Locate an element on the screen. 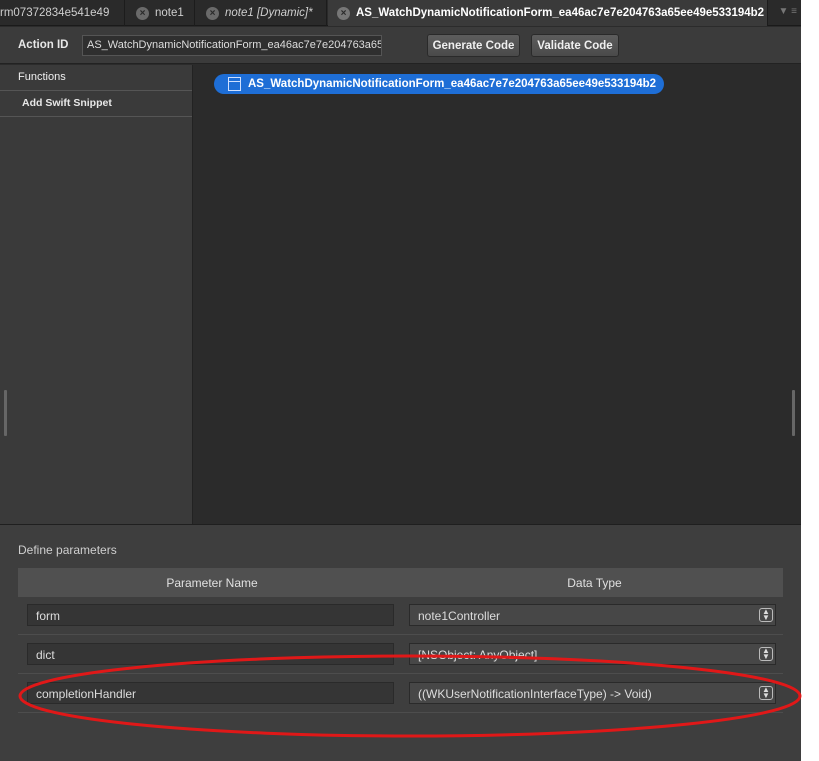  sidebar-item-functions: Functions is located at coordinates (96, 78).